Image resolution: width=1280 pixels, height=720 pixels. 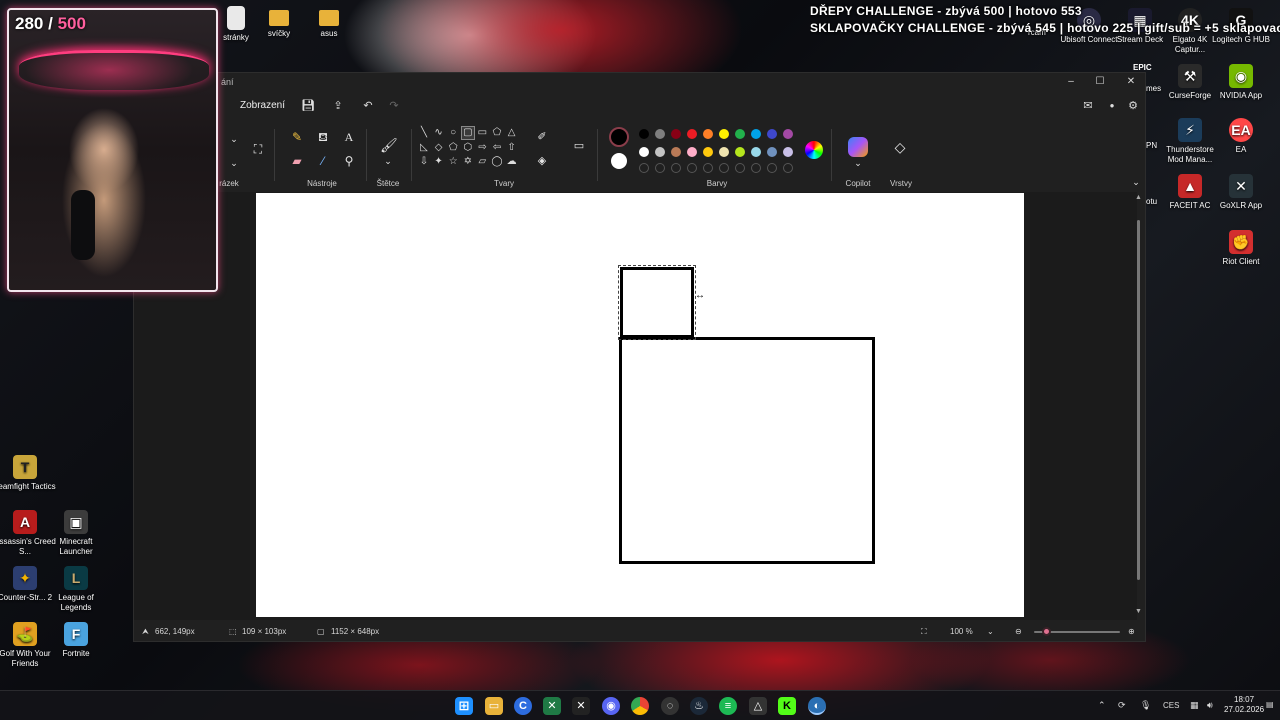 What do you see at coordinates (323, 161) in the screenshot?
I see `color-picker-icon: ⁄` at bounding box center [323, 161].